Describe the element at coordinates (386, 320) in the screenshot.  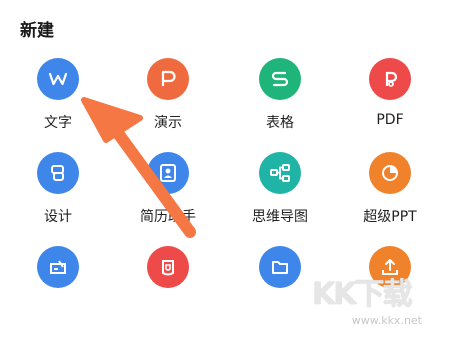
I see `watermark-url: www.kkx.net` at that location.